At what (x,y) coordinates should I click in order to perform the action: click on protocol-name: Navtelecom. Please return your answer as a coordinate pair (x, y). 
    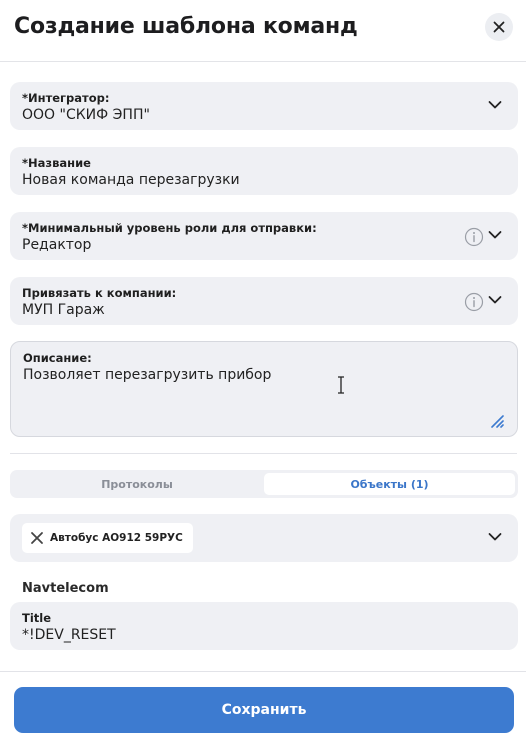
    Looking at the image, I should click on (65, 588).